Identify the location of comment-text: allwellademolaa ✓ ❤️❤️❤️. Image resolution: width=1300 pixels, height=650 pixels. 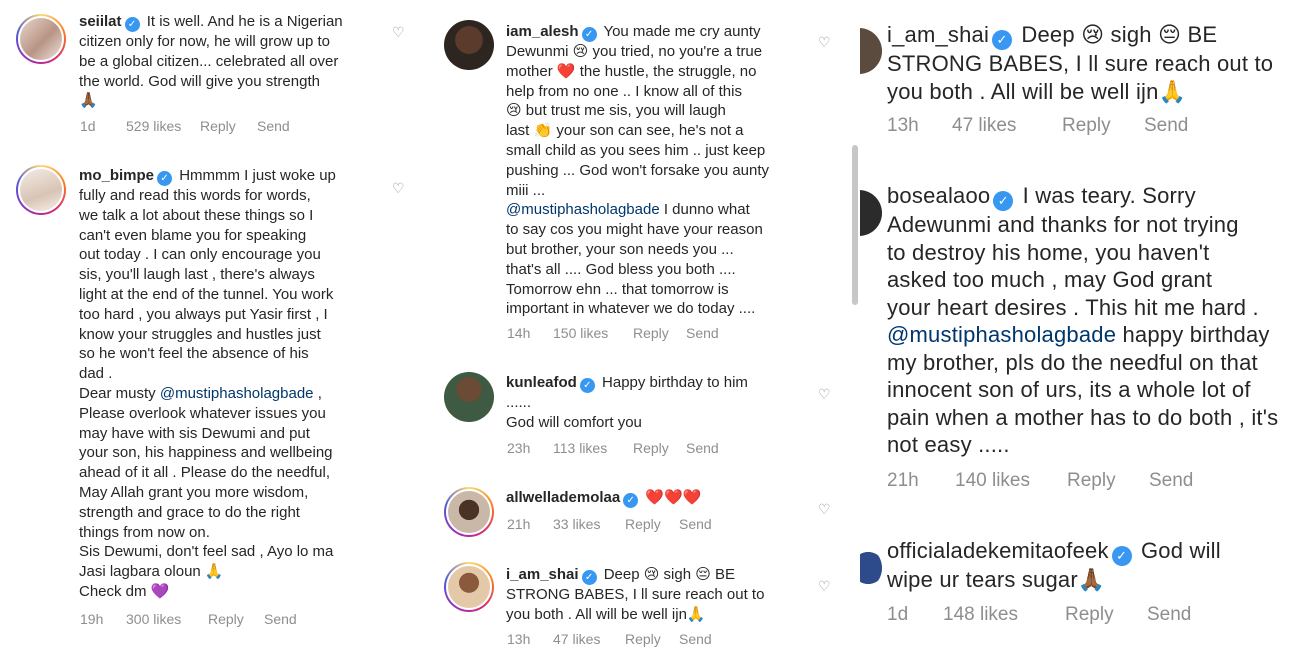
(604, 498).